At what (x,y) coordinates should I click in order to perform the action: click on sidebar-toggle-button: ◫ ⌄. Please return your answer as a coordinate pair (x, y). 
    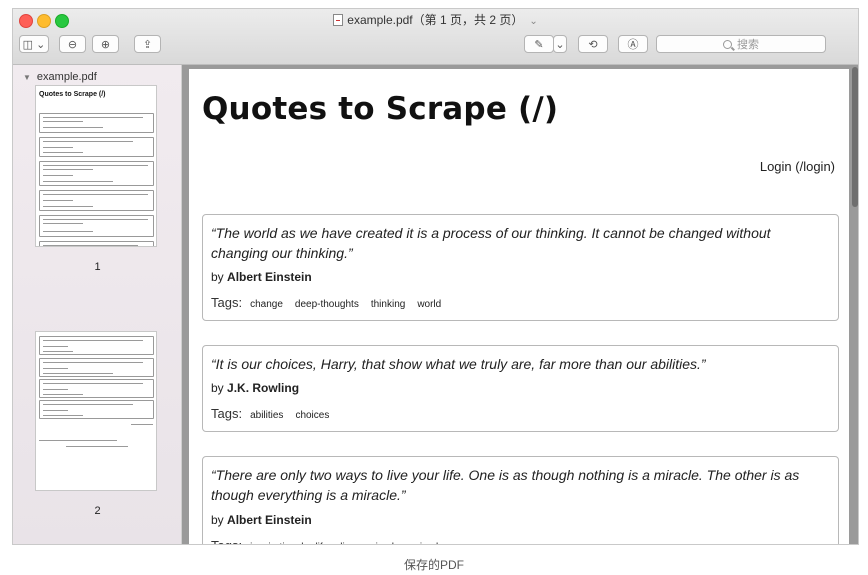
    Looking at the image, I should click on (34, 44).